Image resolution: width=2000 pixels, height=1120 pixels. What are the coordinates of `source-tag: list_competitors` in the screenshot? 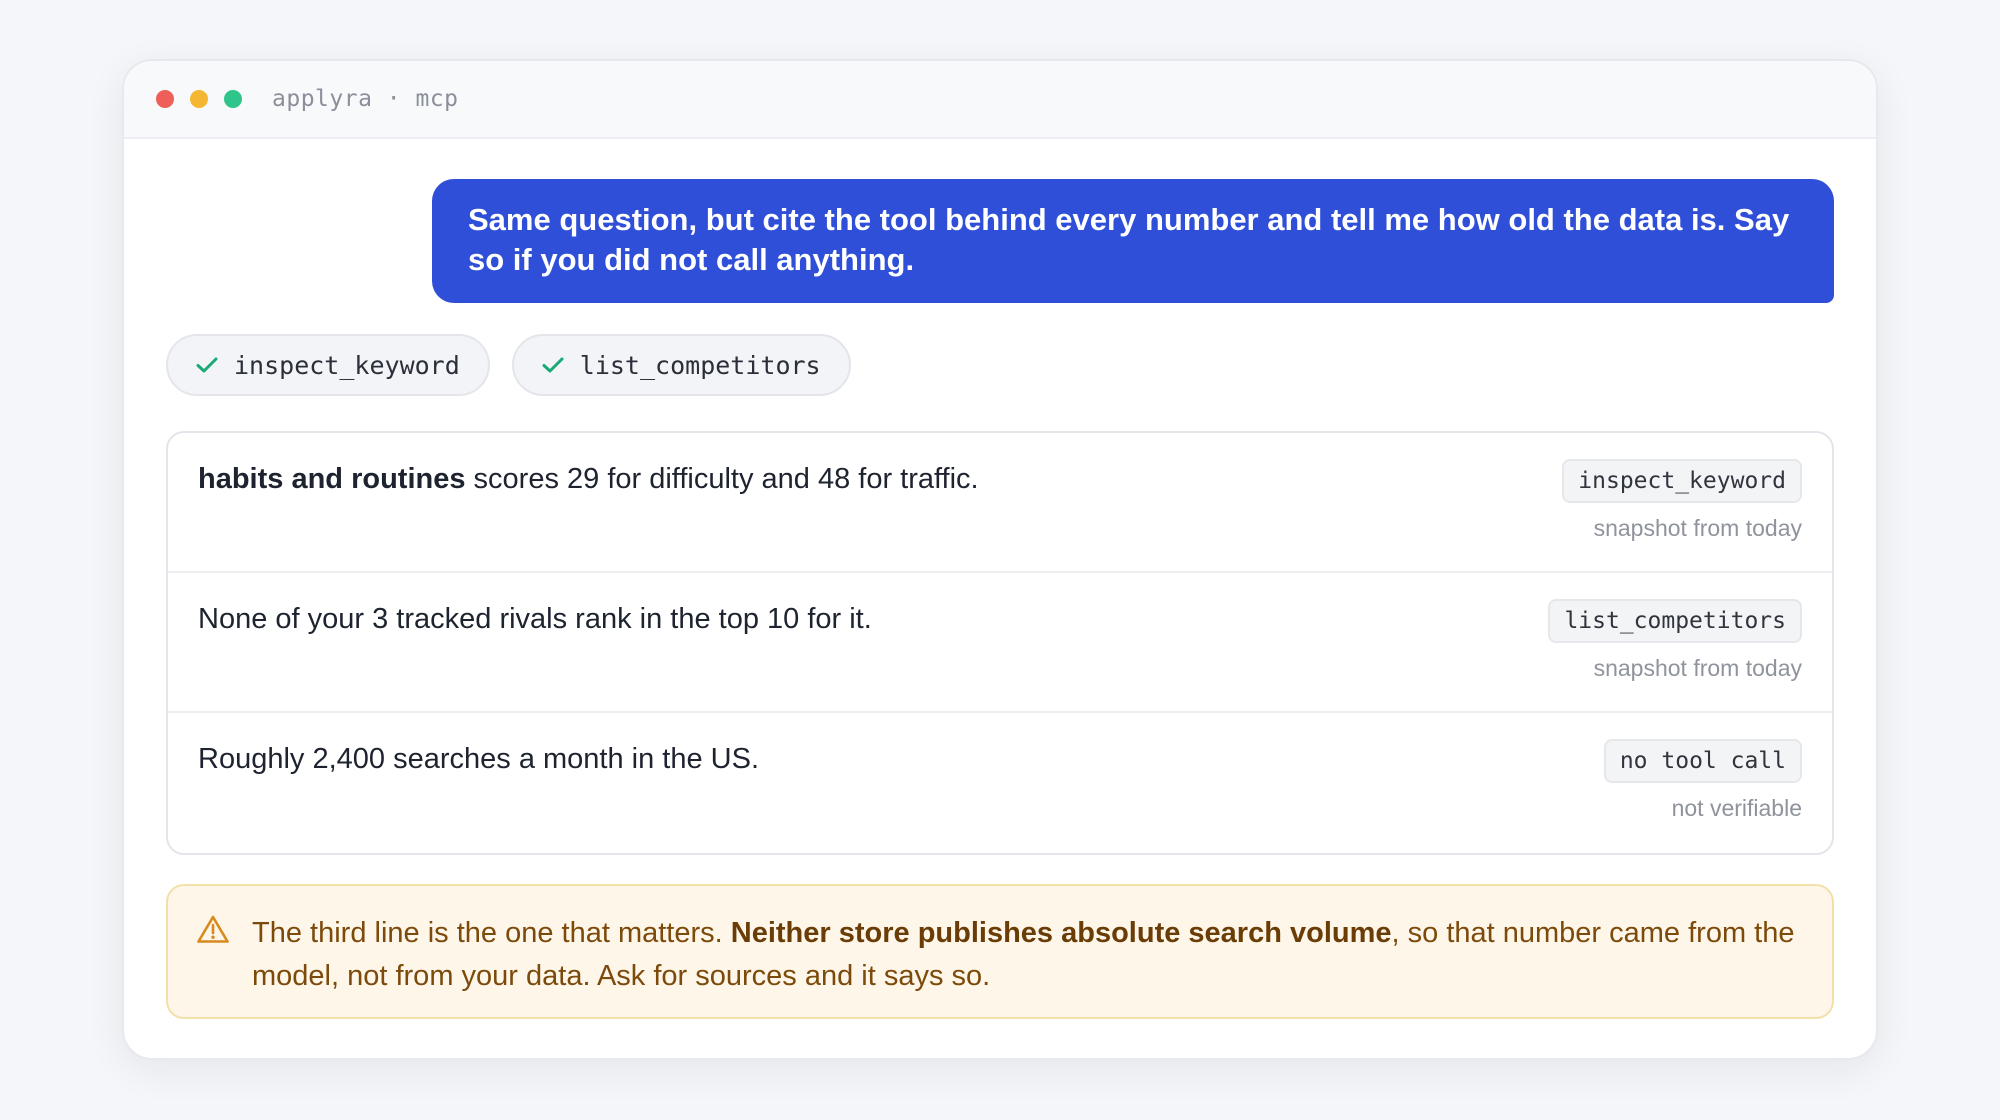 It's located at (1675, 621).